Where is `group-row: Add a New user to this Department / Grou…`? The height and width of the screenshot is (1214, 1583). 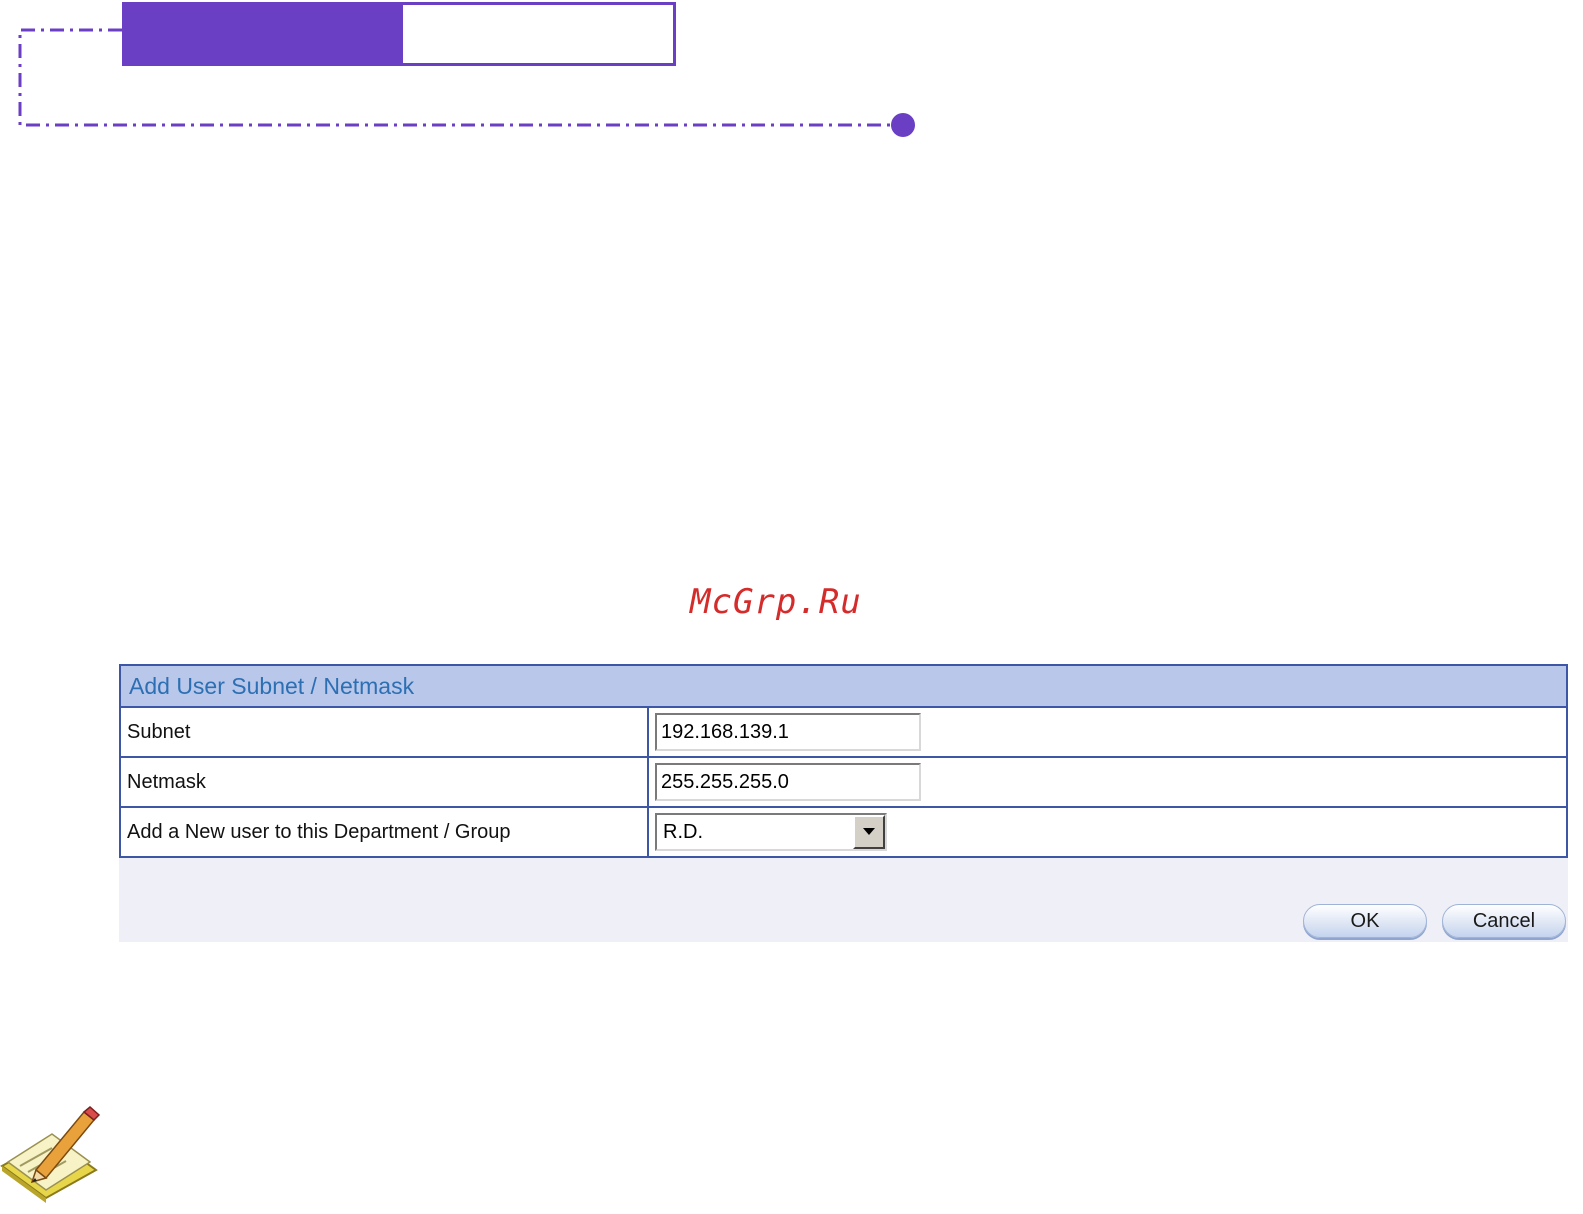
group-row: Add a New user to this Department / Grou… is located at coordinates (843, 832).